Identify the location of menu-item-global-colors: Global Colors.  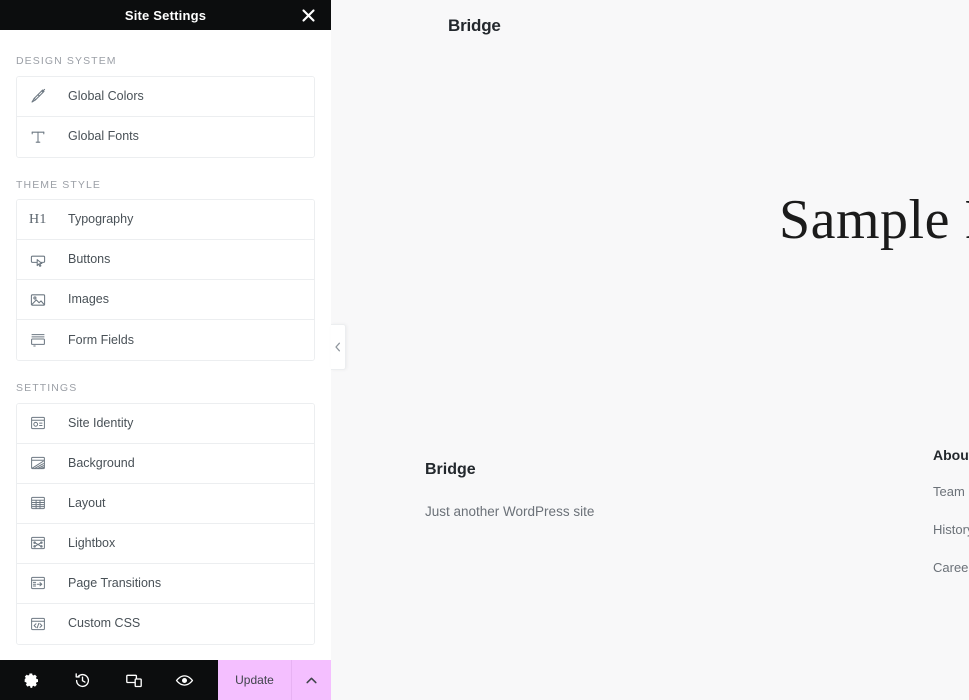
(165, 96).